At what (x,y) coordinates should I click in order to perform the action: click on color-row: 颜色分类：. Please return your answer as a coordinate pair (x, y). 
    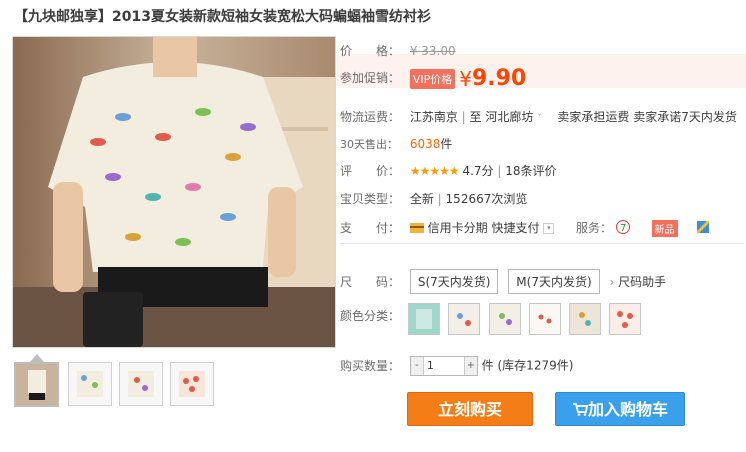
    Looking at the image, I should click on (373, 315).